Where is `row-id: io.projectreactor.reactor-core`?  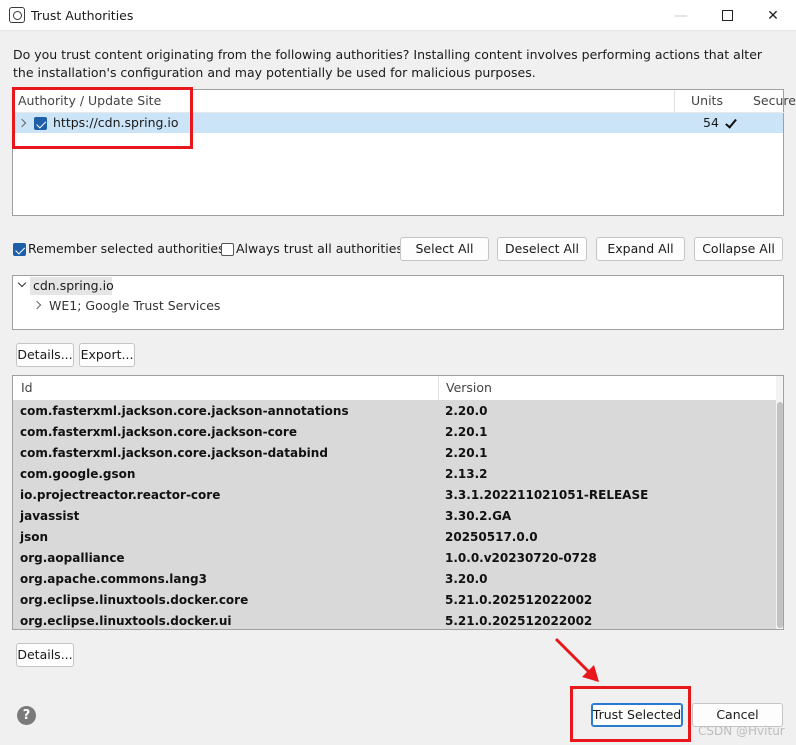 row-id: io.projectreactor.reactor-core is located at coordinates (120, 495).